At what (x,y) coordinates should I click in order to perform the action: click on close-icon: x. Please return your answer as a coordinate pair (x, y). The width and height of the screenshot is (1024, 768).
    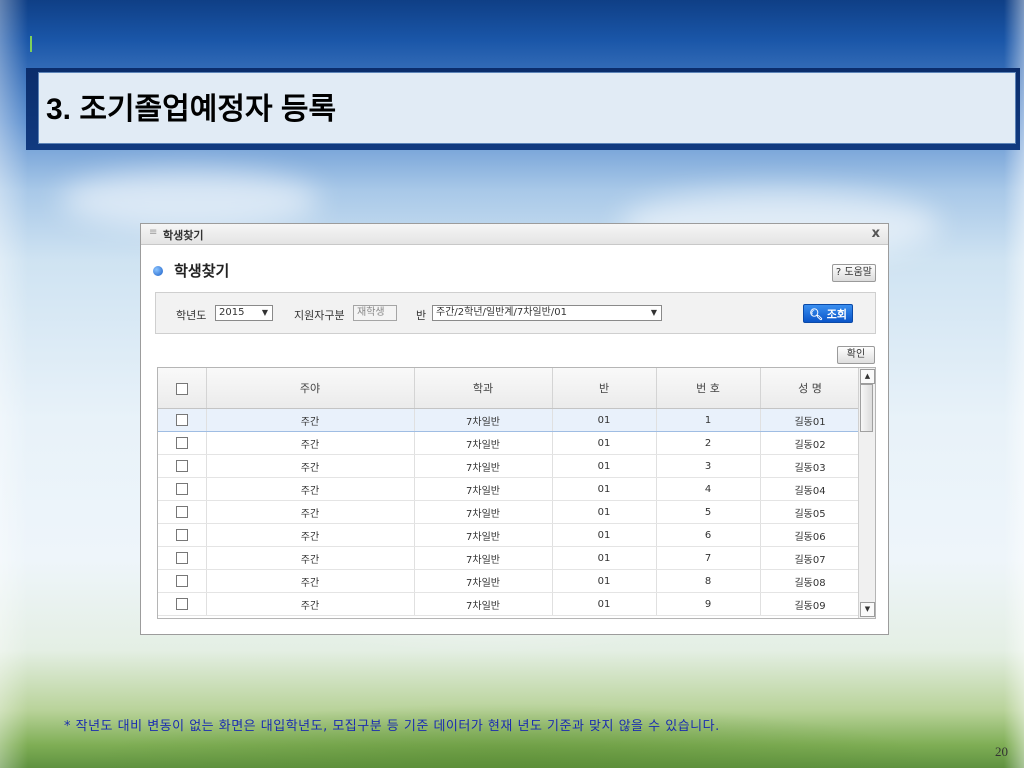
    Looking at the image, I should click on (876, 233).